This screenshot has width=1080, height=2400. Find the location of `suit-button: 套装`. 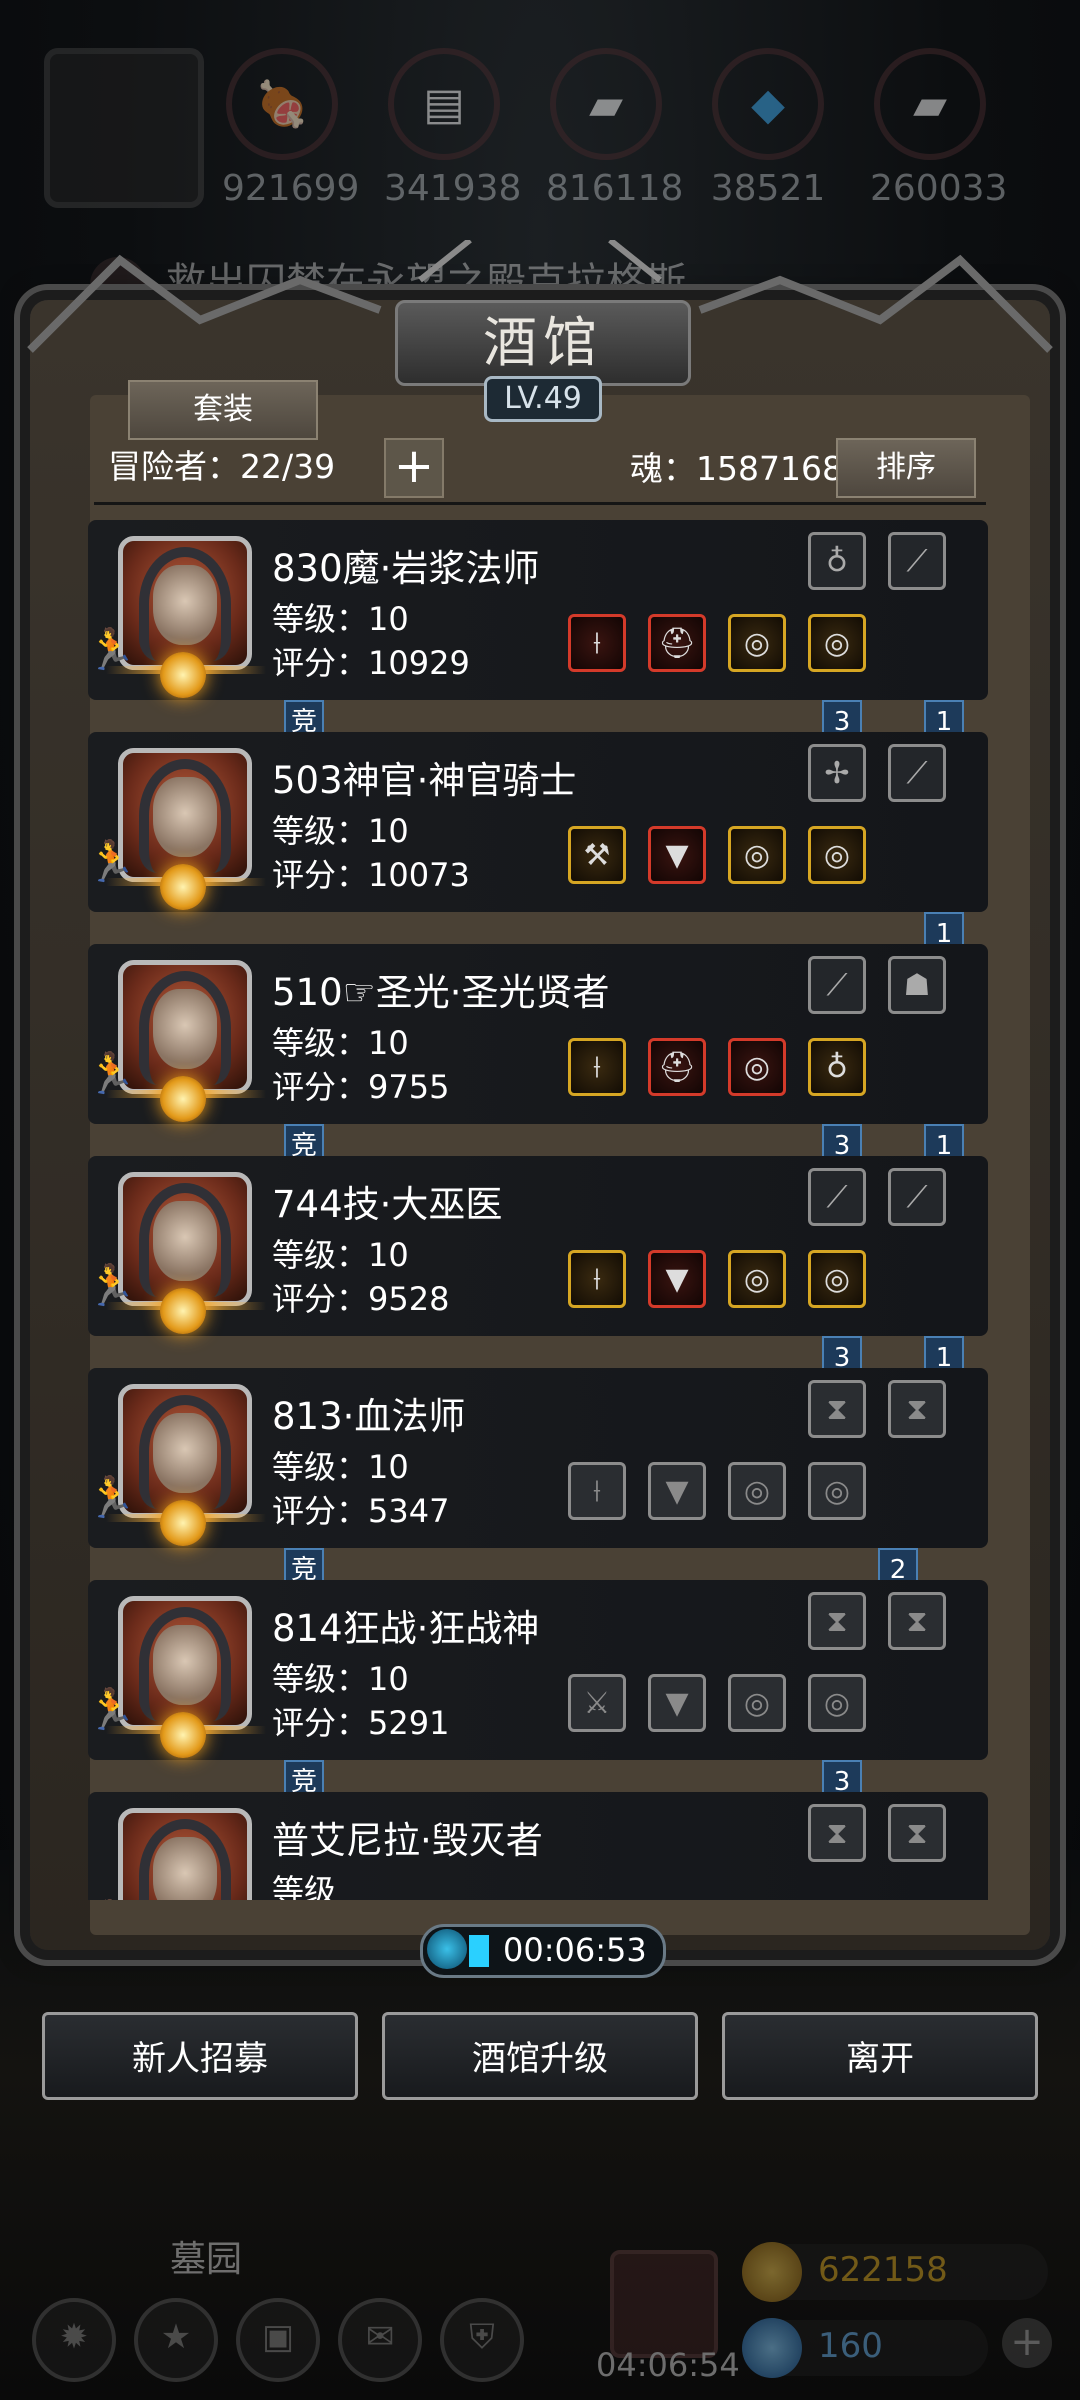

suit-button: 套装 is located at coordinates (223, 410).